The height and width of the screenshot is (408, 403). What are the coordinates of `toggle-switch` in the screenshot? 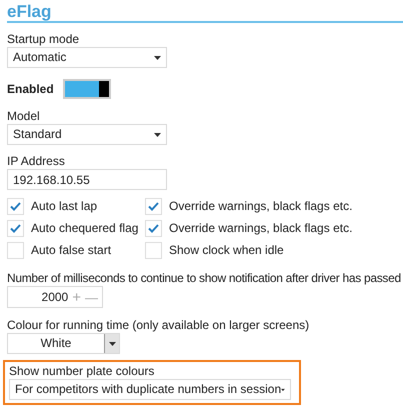 It's located at (86, 89).